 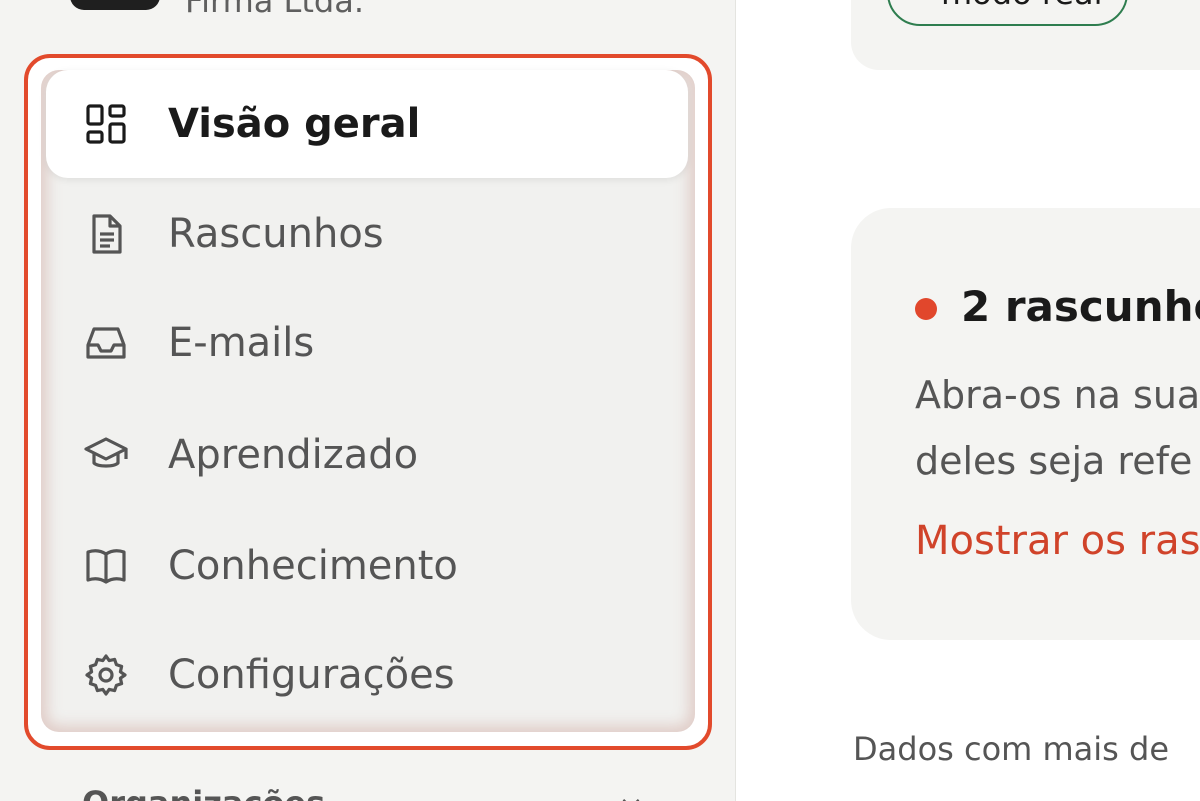 What do you see at coordinates (203, 792) in the screenshot?
I see `organizations-section-title: Organizações` at bounding box center [203, 792].